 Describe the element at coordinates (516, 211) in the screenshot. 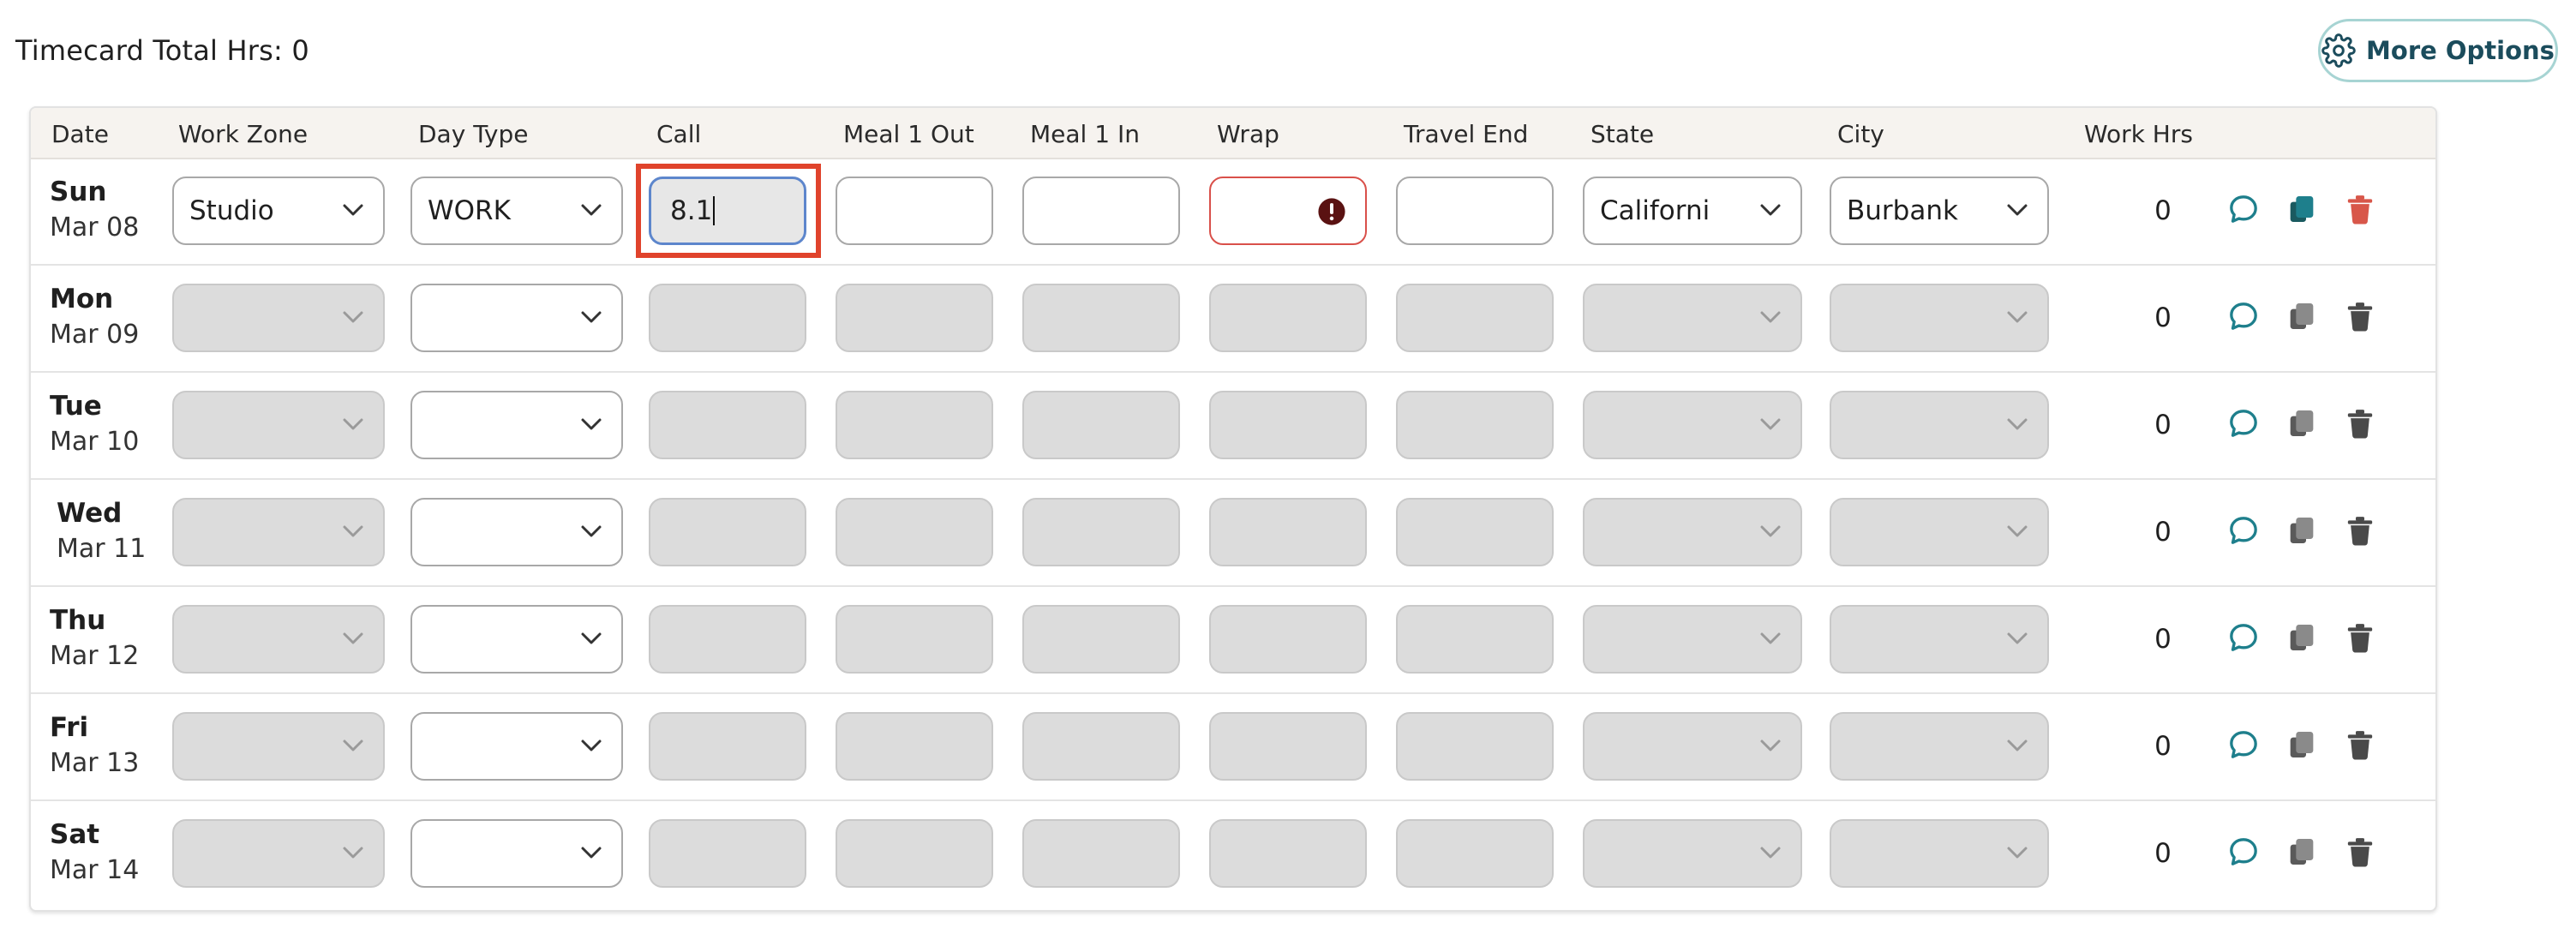

I see `day-type-select: WORK` at that location.